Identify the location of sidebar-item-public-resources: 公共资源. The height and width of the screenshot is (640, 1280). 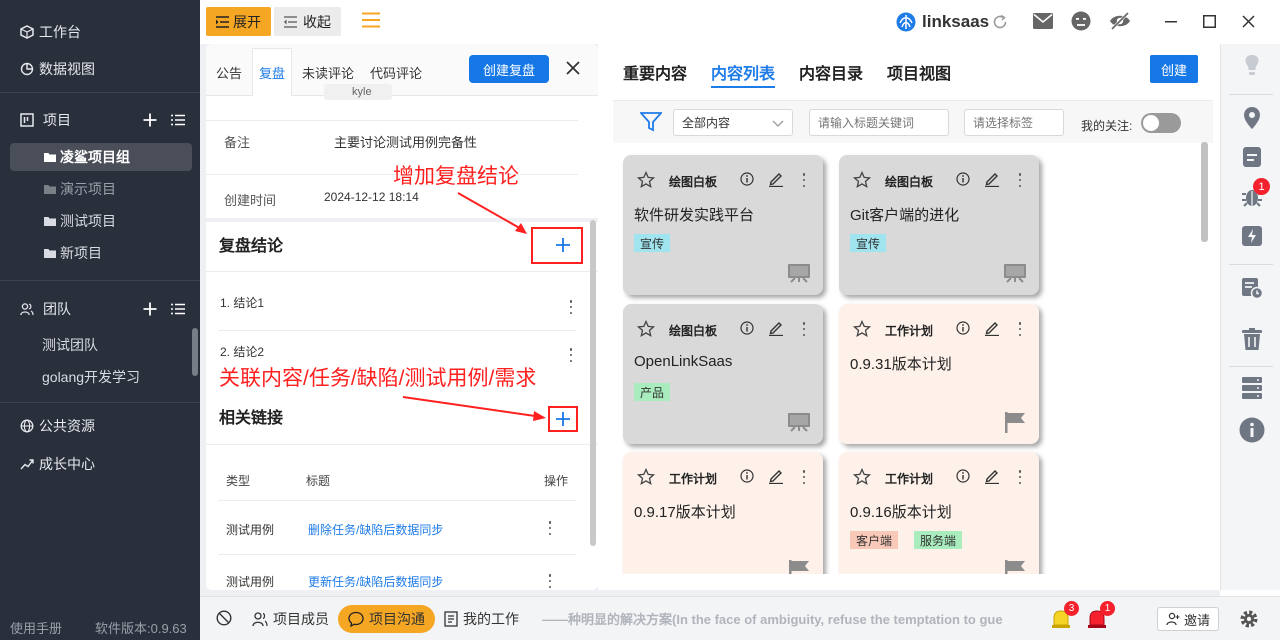
(100, 426).